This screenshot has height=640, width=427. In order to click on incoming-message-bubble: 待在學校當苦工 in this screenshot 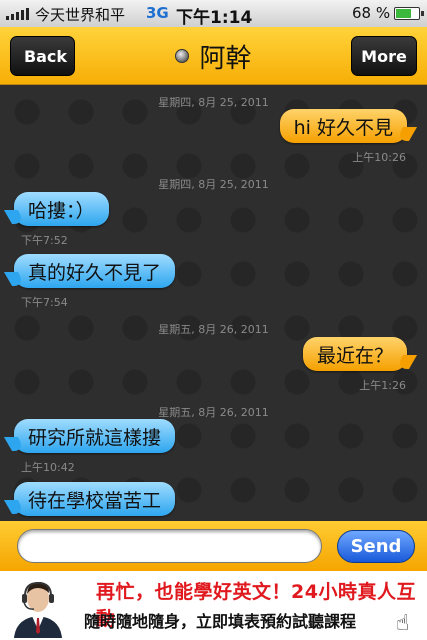, I will do `click(95, 499)`.